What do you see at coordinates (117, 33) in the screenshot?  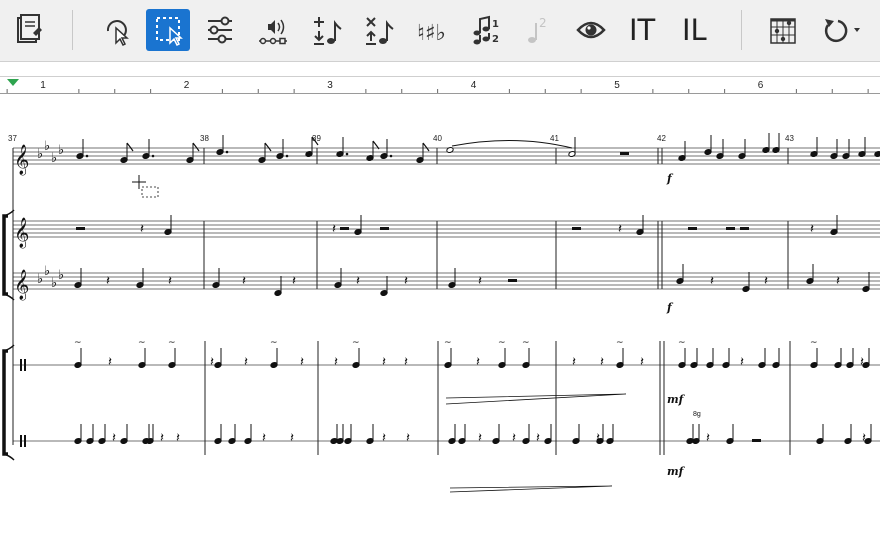 I see `pointer-icon` at bounding box center [117, 33].